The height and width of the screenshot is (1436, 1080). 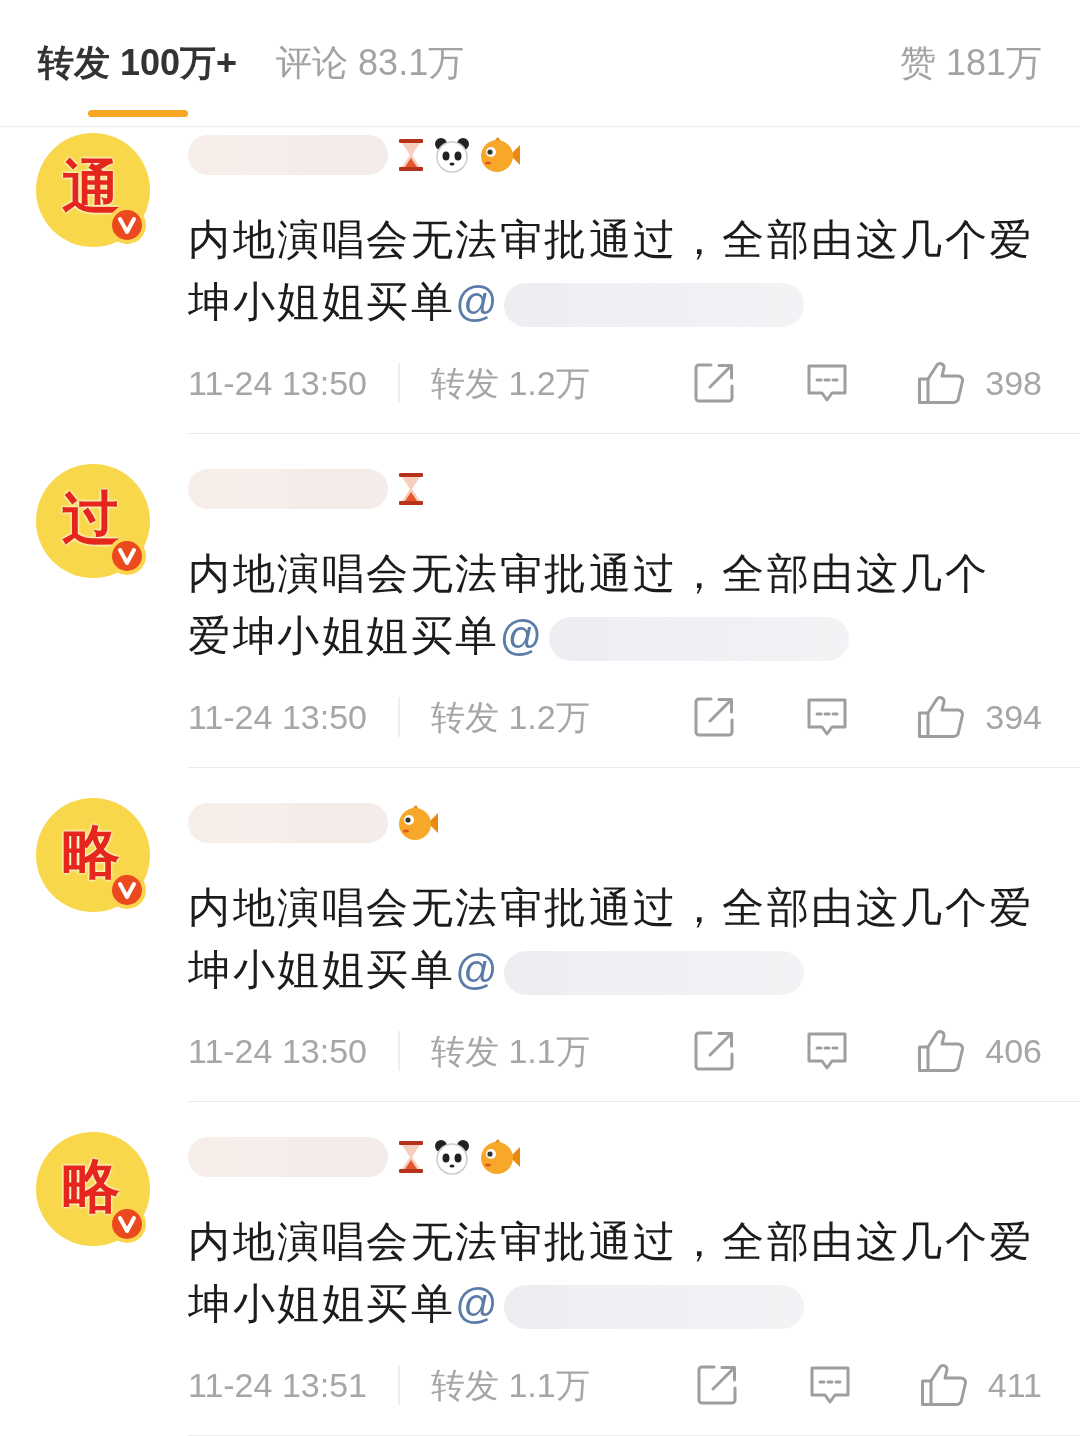 I want to click on tab: 转发 100万+, so click(x=138, y=63).